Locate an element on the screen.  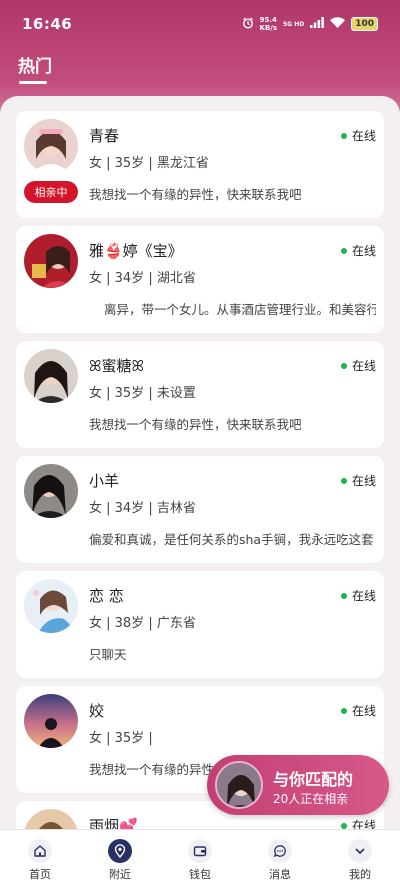
match-title: 与你匹配的 is located at coordinates (313, 779).